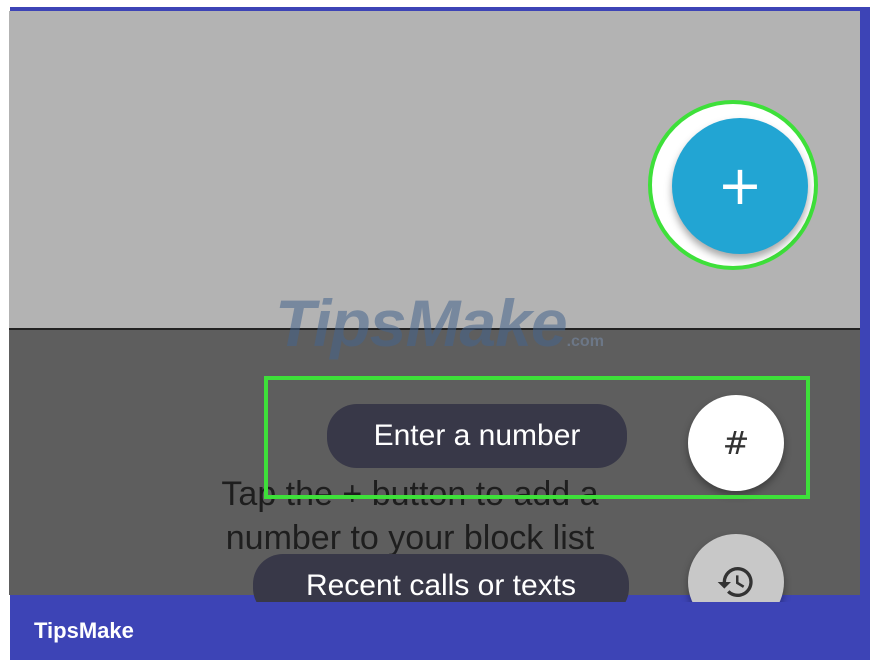  I want to click on footer-brand: TipsMake, so click(84, 630).